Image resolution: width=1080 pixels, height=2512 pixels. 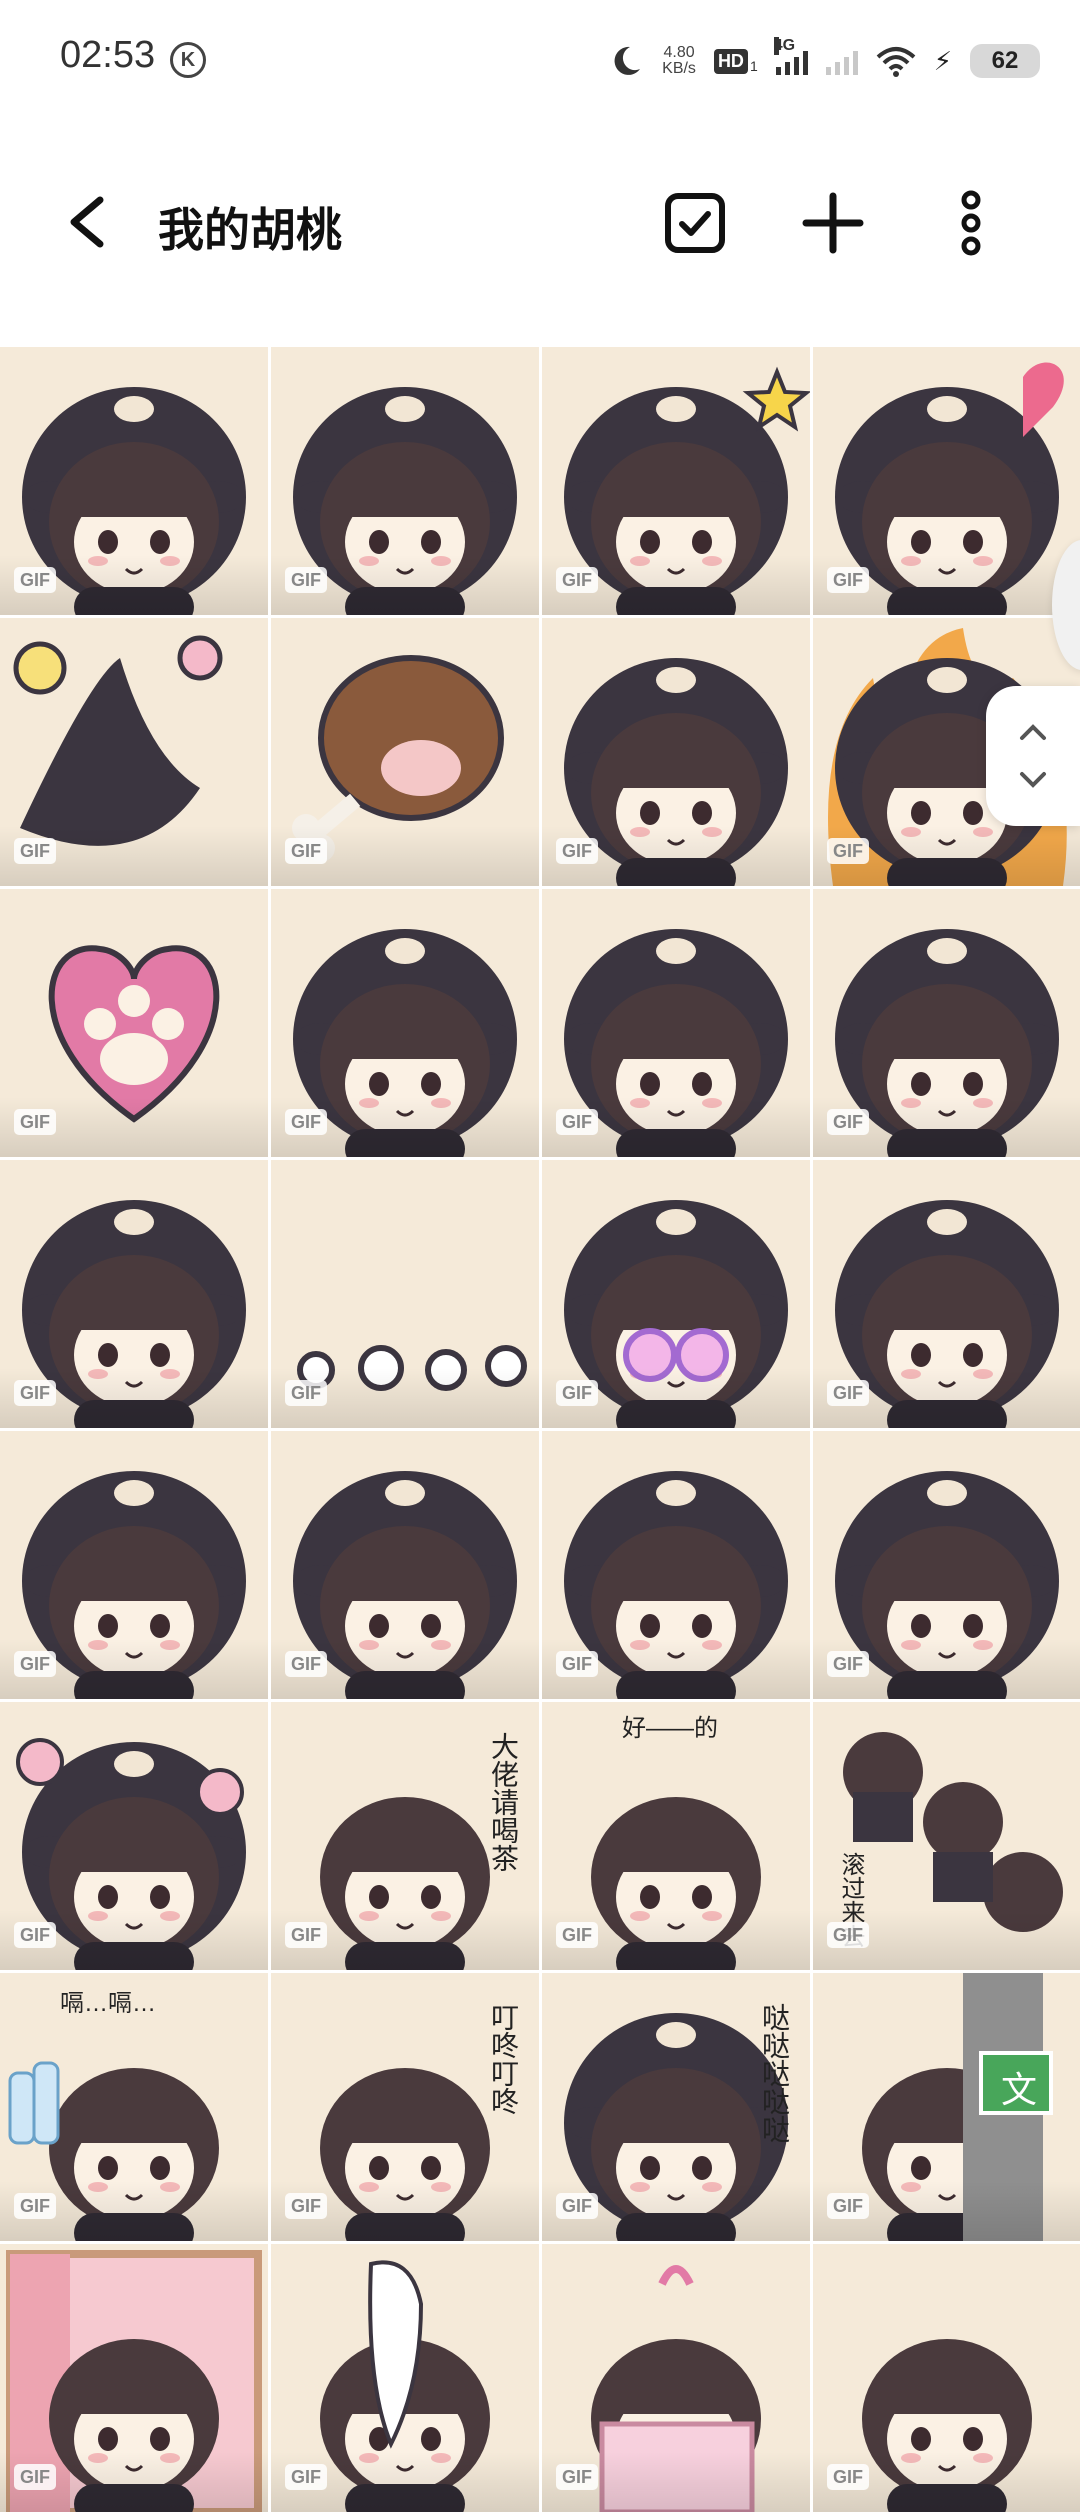 I want to click on page-title: 我的胡桃, so click(x=250, y=230).